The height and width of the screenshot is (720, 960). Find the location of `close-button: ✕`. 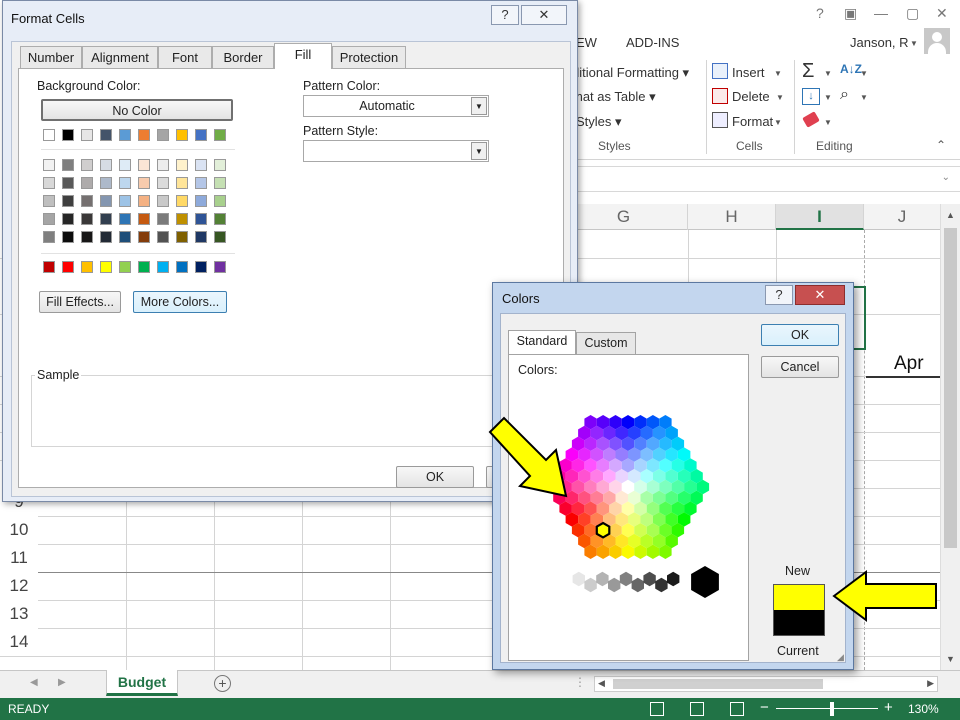

close-button: ✕ is located at coordinates (544, 15).